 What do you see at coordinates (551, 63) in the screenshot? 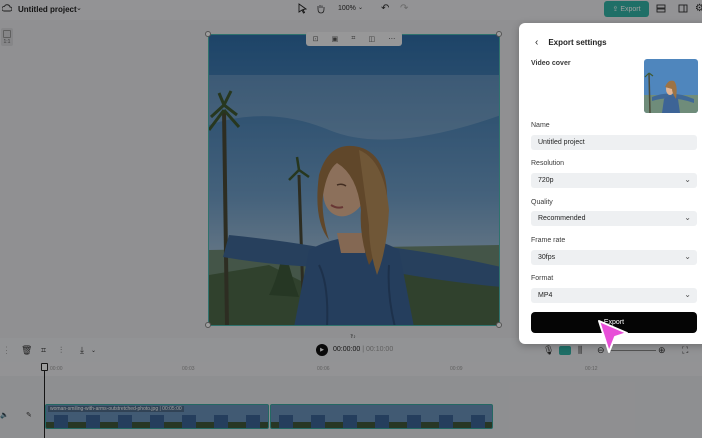
I see `video-cover-label: Video cover` at bounding box center [551, 63].